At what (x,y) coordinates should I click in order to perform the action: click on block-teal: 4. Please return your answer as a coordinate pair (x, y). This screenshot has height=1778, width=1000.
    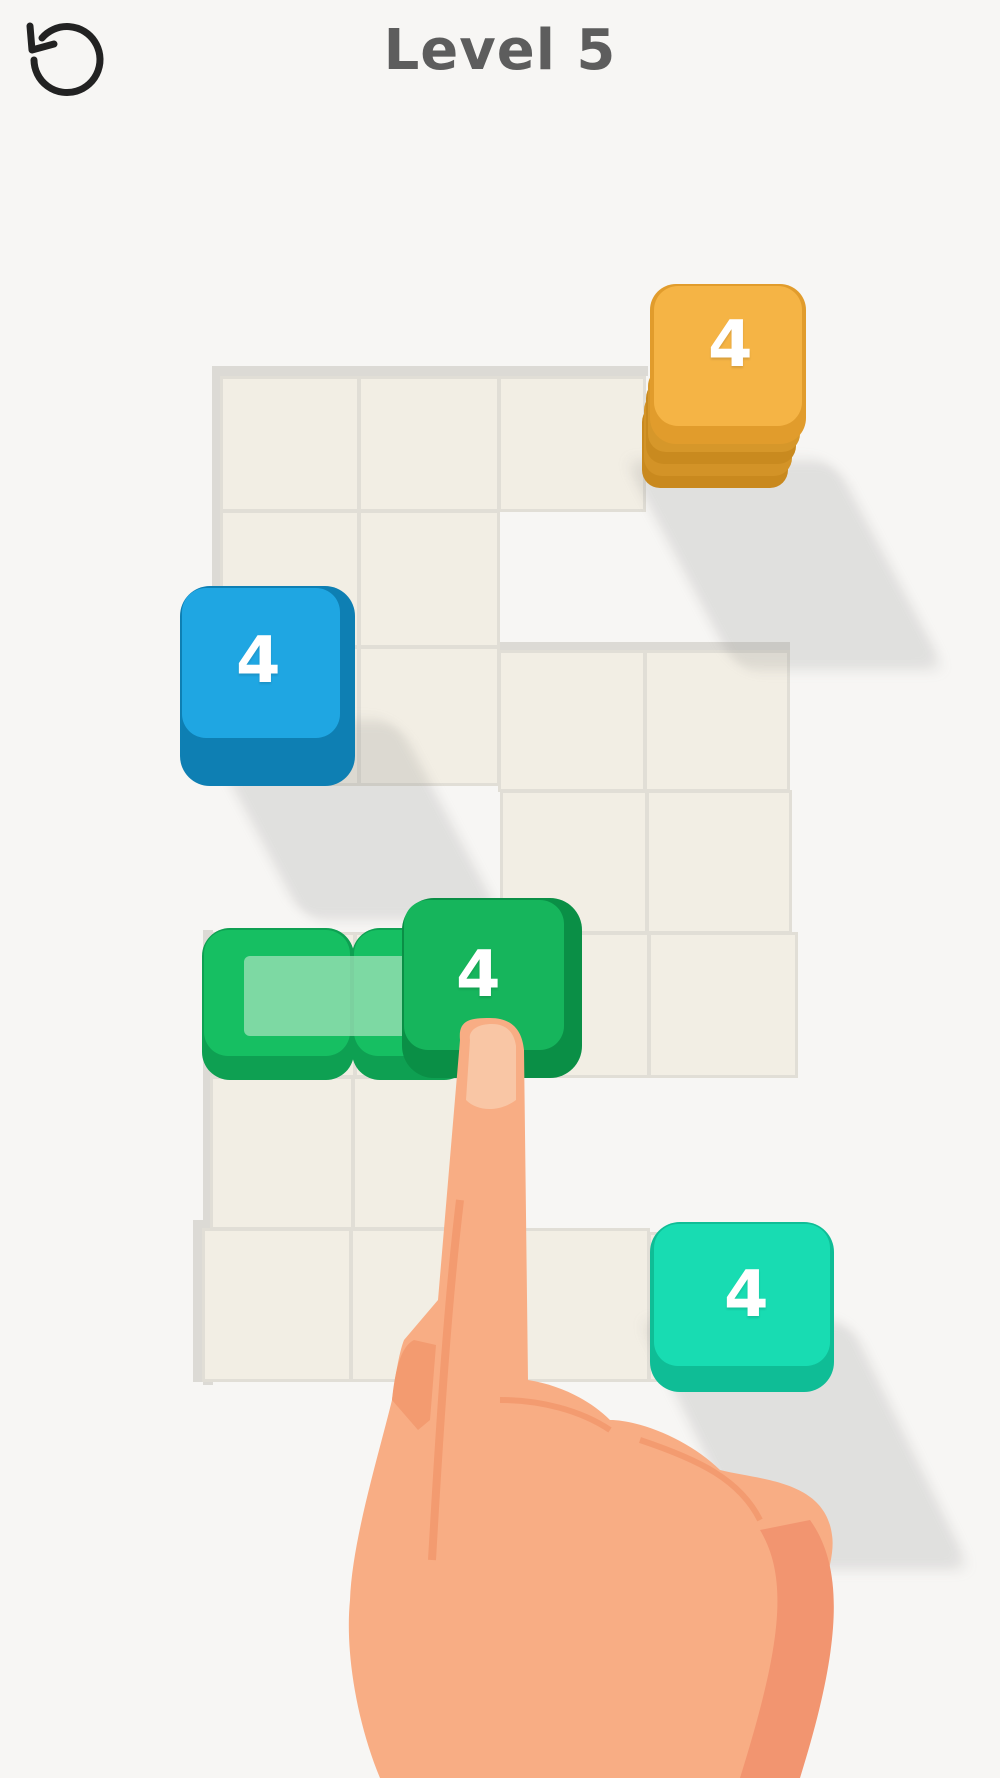
    Looking at the image, I should click on (742, 1307).